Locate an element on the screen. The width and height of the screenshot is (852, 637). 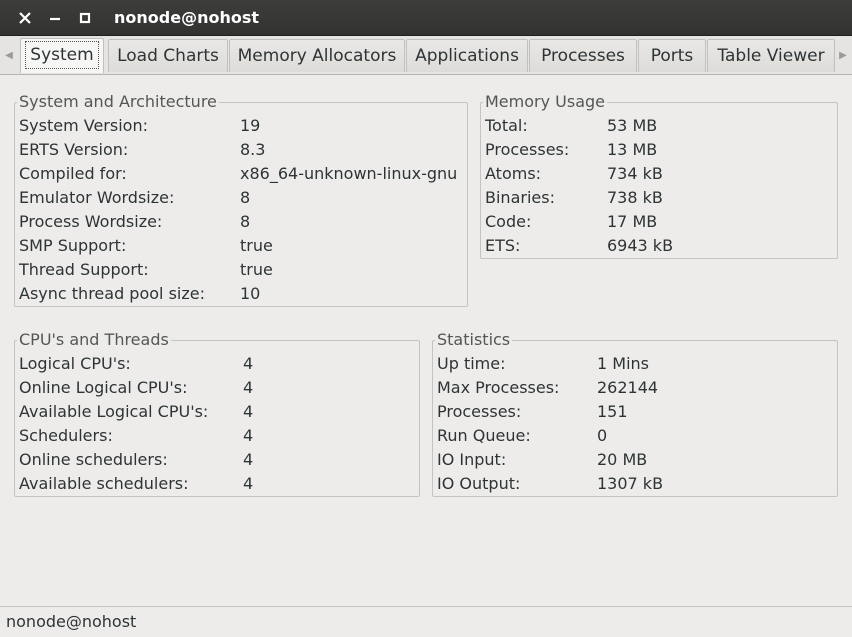
status-bar: nonode@nohost is located at coordinates (426, 621).